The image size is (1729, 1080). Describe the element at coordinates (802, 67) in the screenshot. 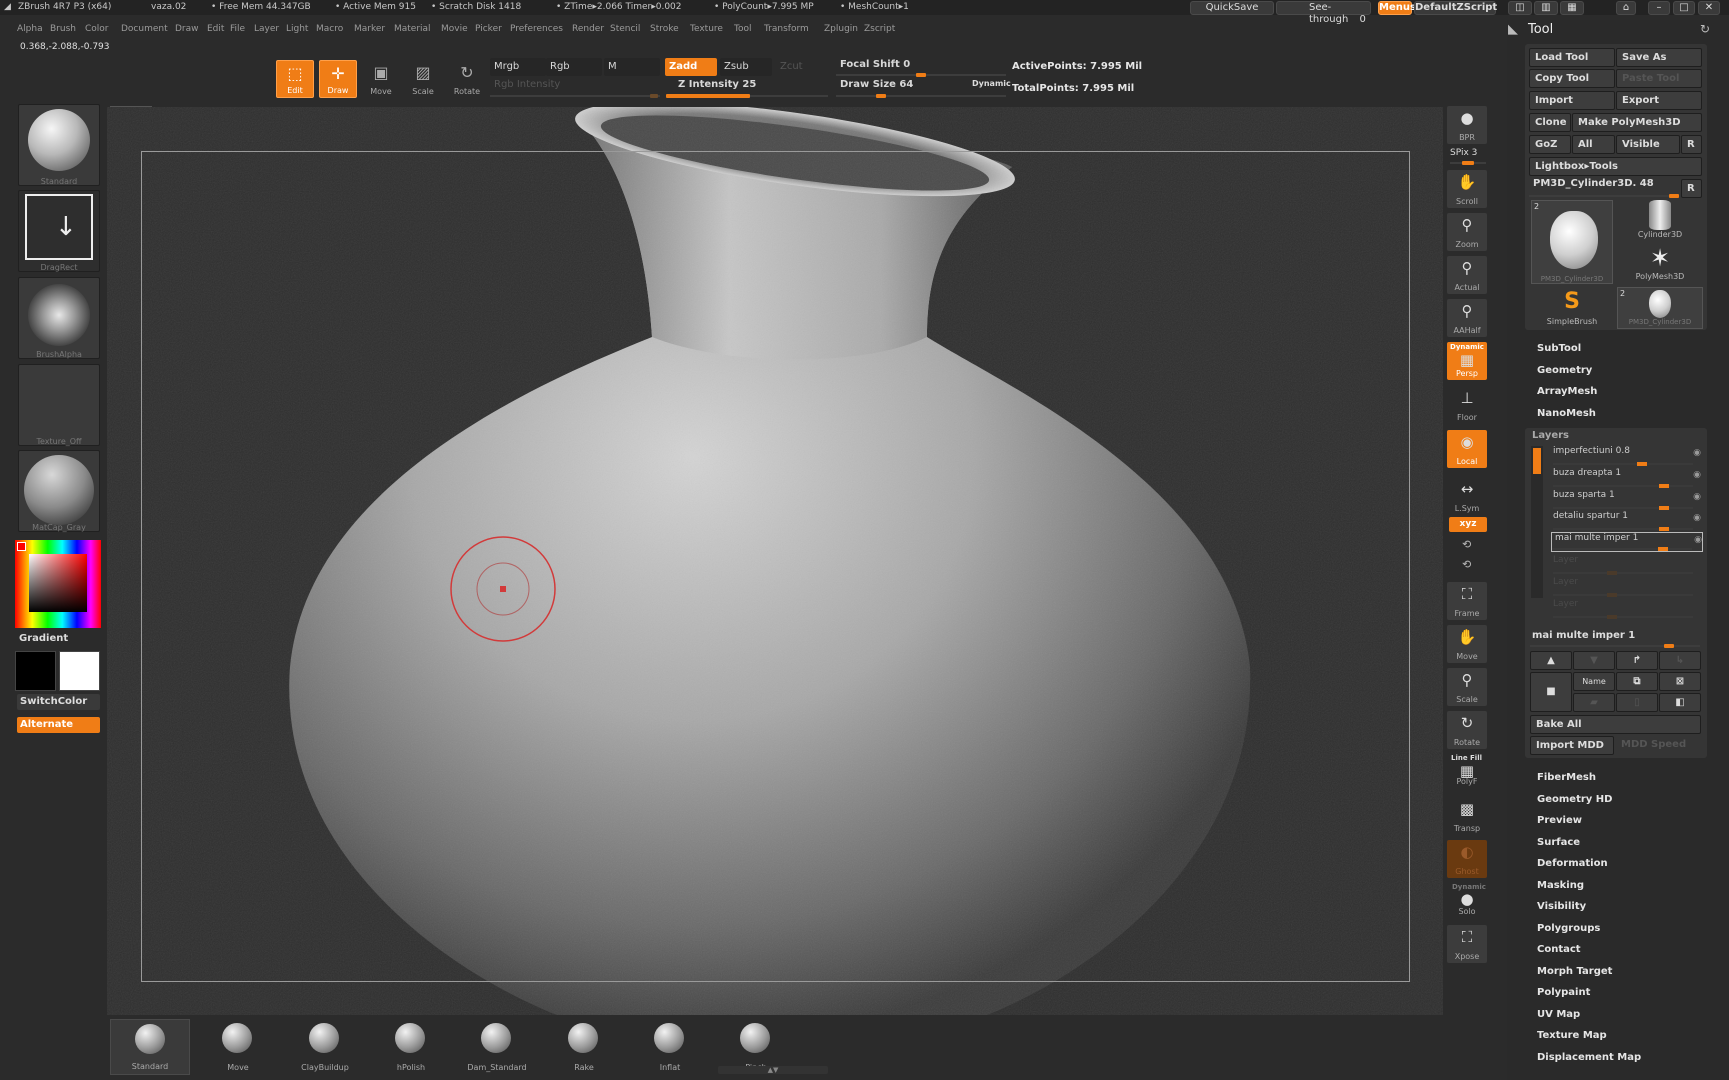

I see `zcut-button: Zcut` at that location.